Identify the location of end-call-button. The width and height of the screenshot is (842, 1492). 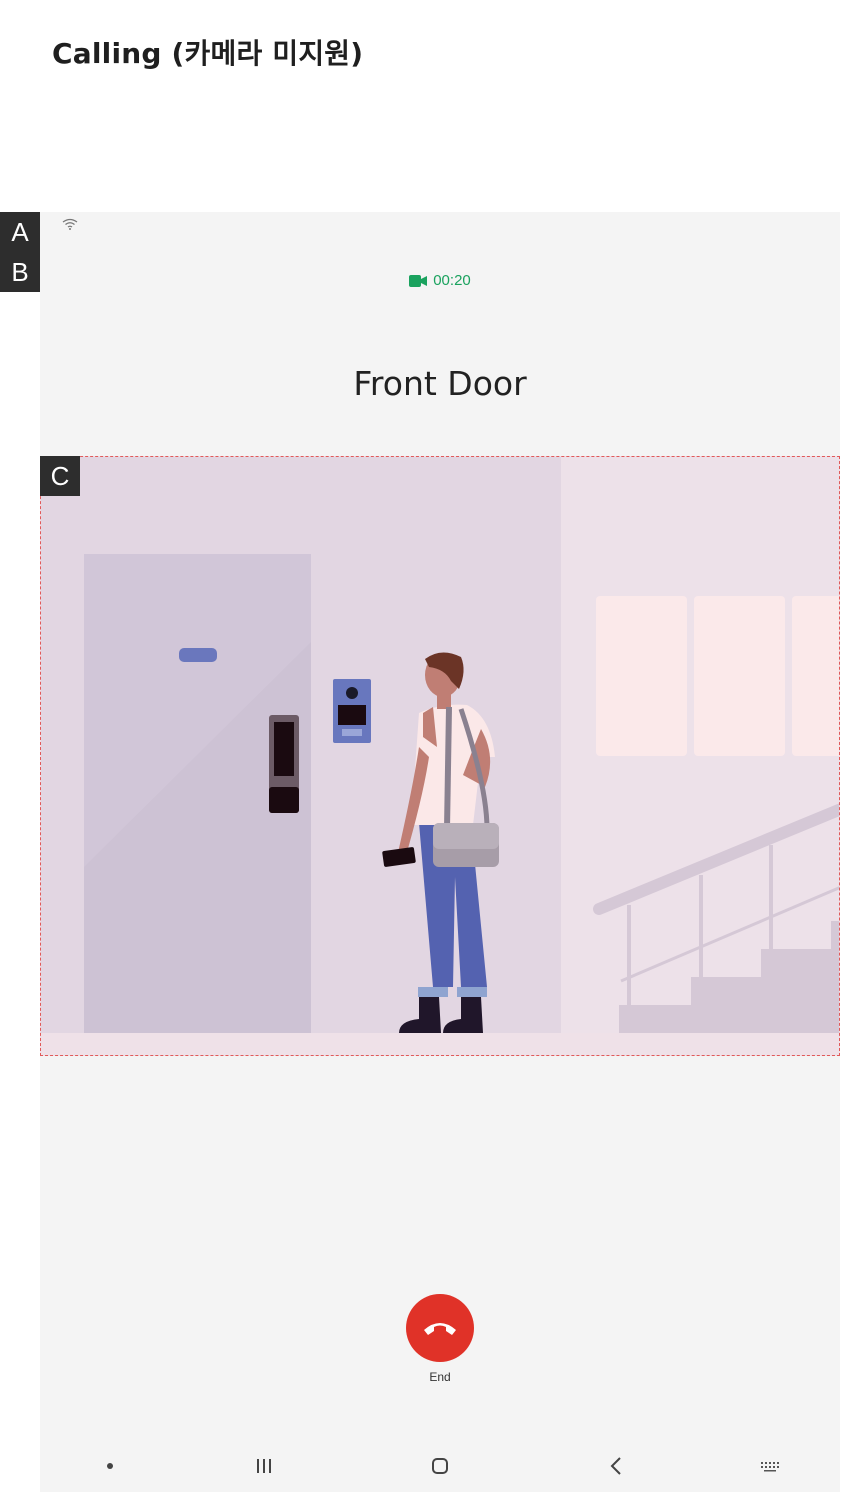
(440, 1328).